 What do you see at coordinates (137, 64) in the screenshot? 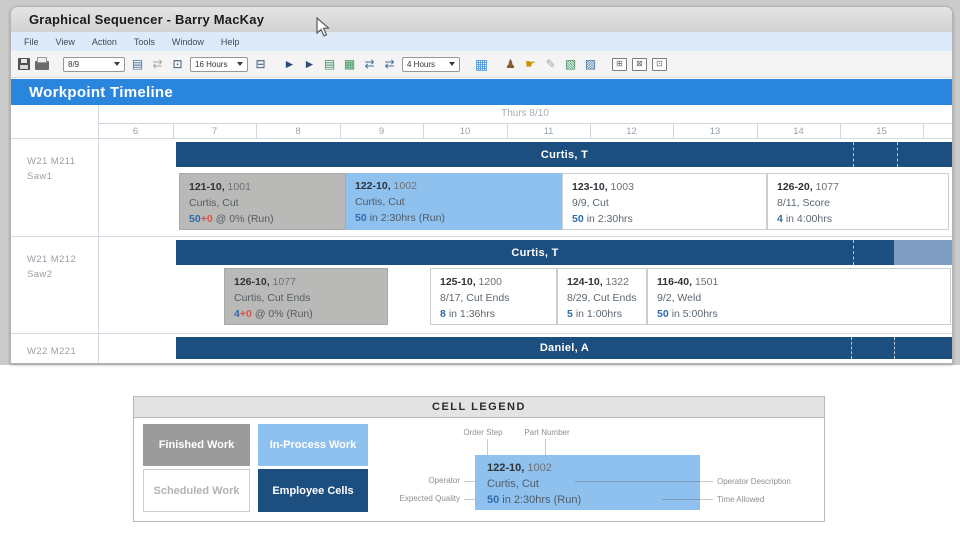
I see `page-icon: ▤` at bounding box center [137, 64].